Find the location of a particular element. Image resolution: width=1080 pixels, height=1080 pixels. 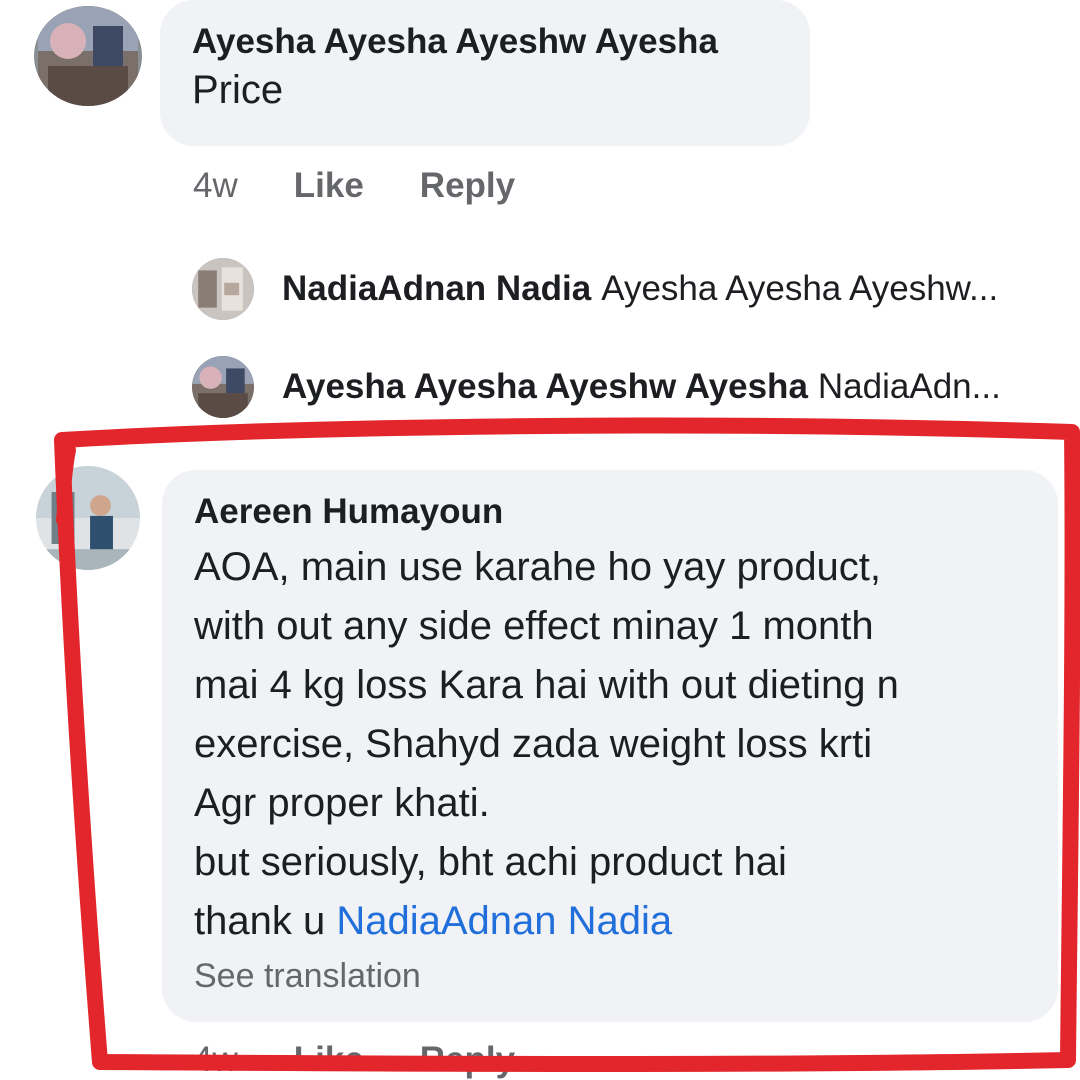

see-translation-link: See translation is located at coordinates (610, 976).